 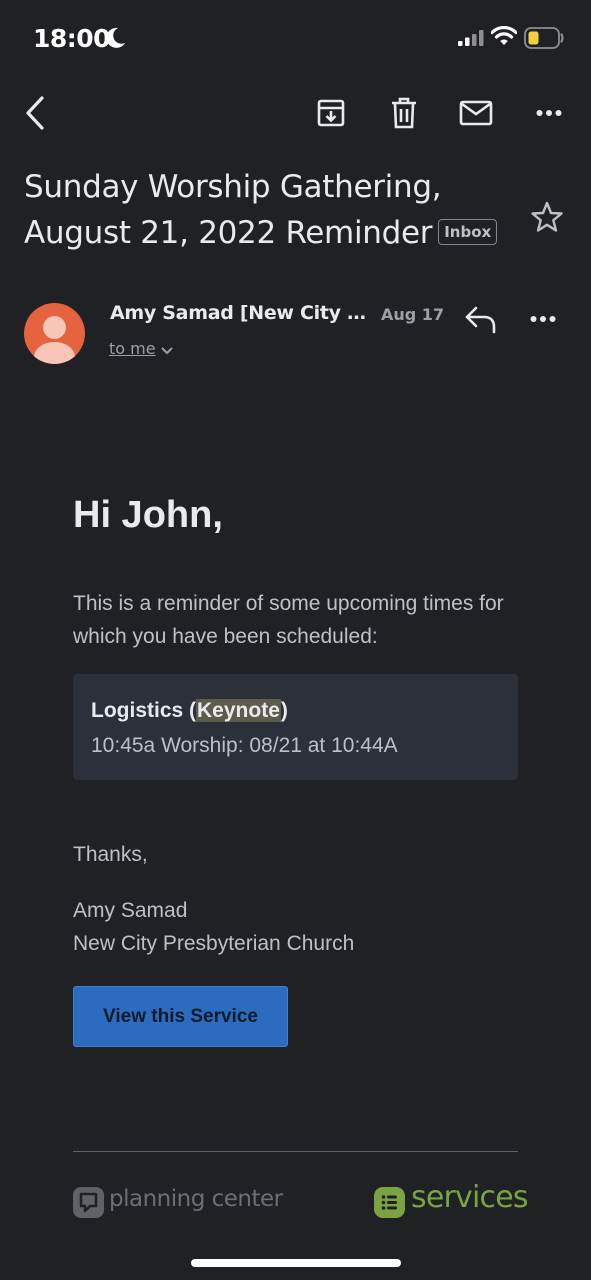 I want to click on delete-icon, so click(x=404, y=113).